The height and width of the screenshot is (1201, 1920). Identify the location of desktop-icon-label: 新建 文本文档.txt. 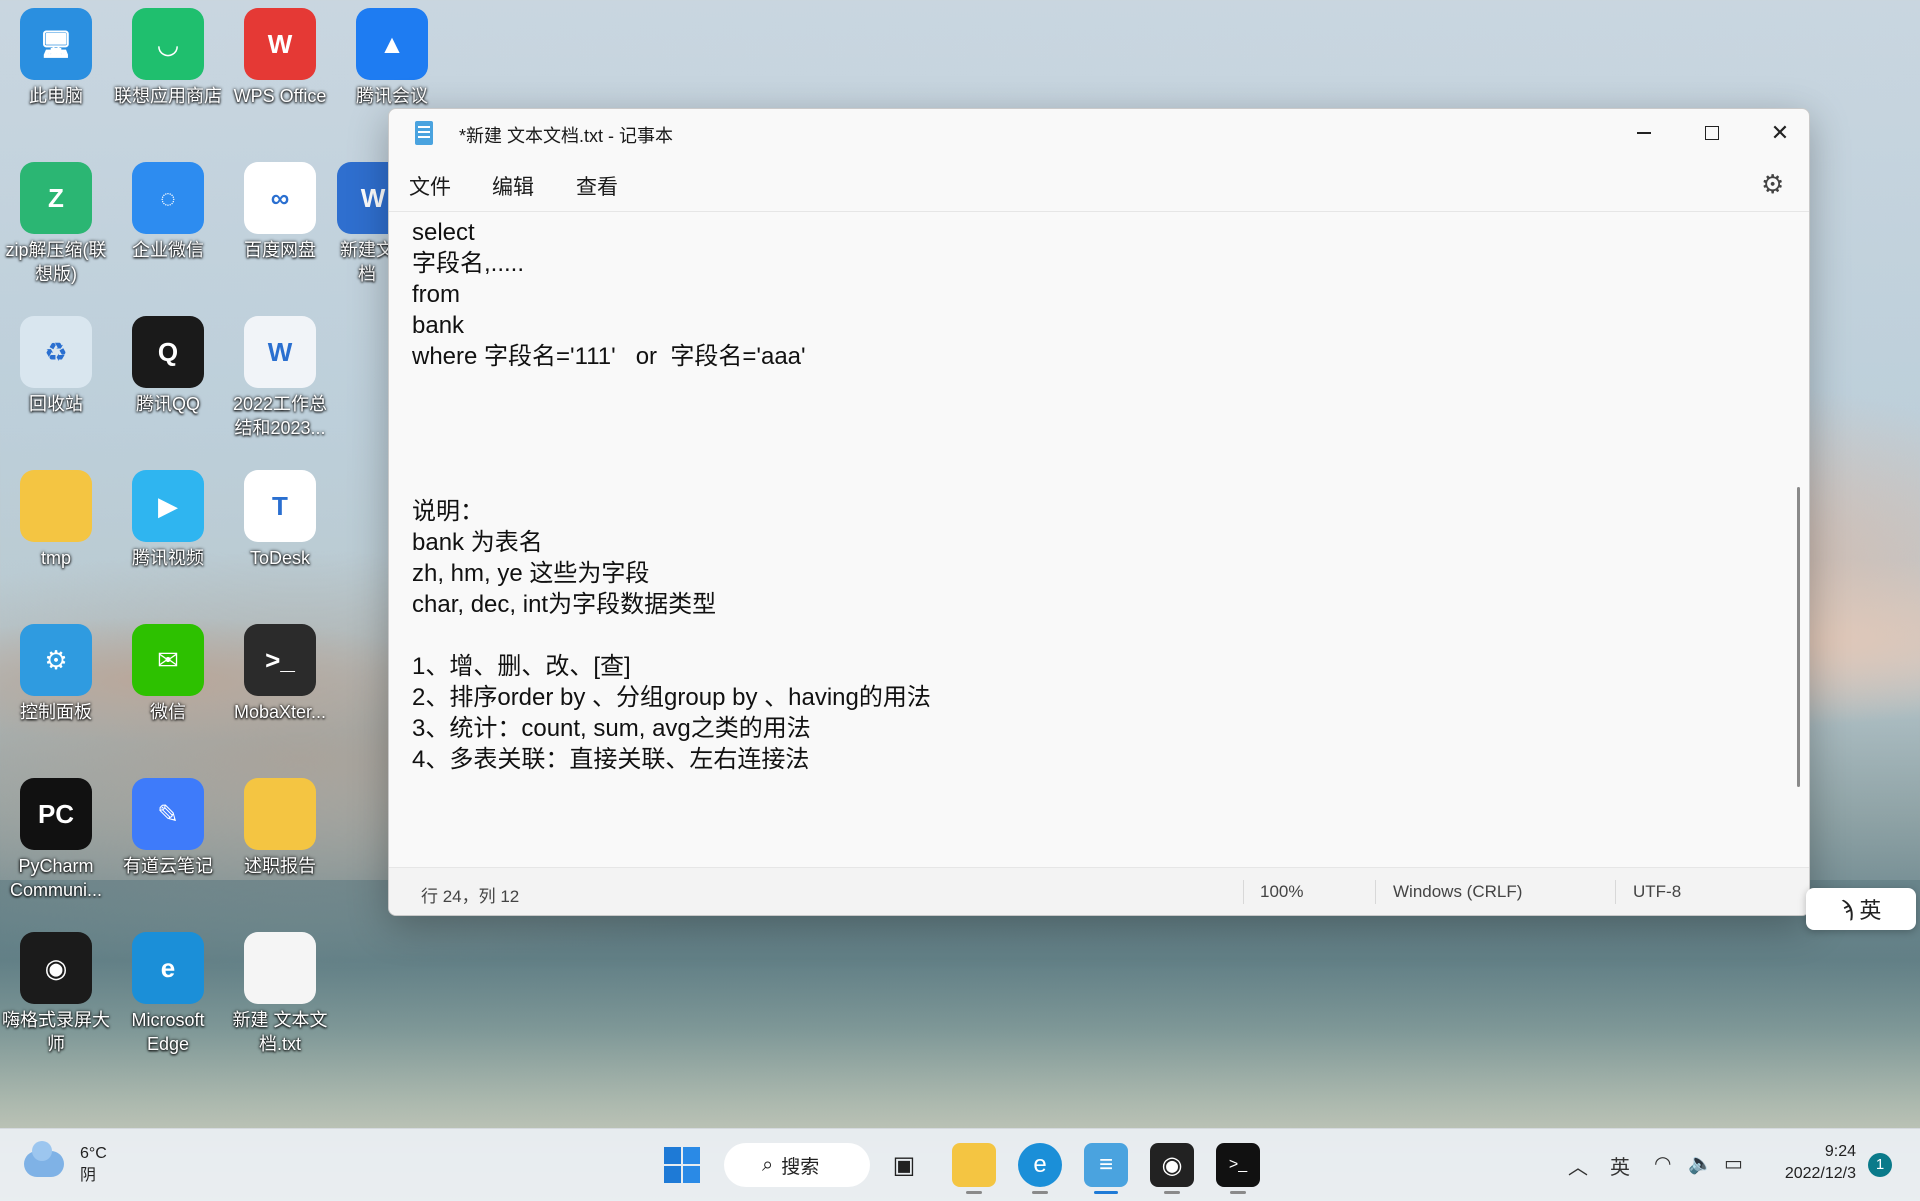
(280, 1032).